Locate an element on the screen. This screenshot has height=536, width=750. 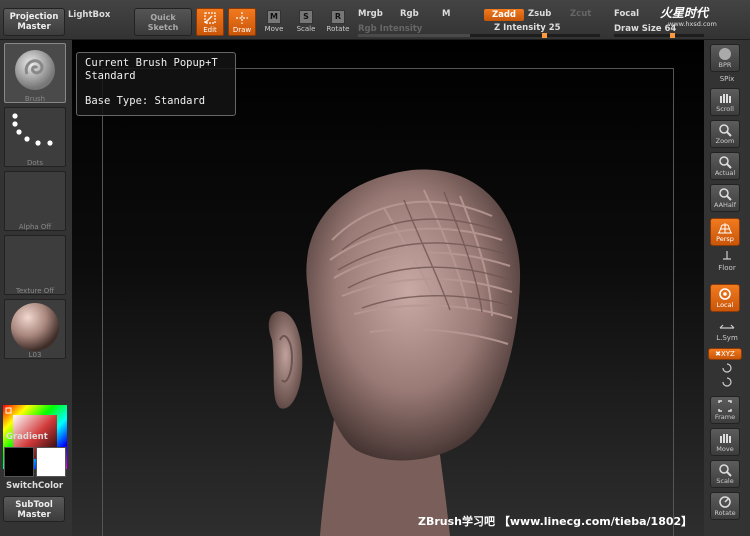
xyz-button: ✖XYZ is located at coordinates (725, 354).